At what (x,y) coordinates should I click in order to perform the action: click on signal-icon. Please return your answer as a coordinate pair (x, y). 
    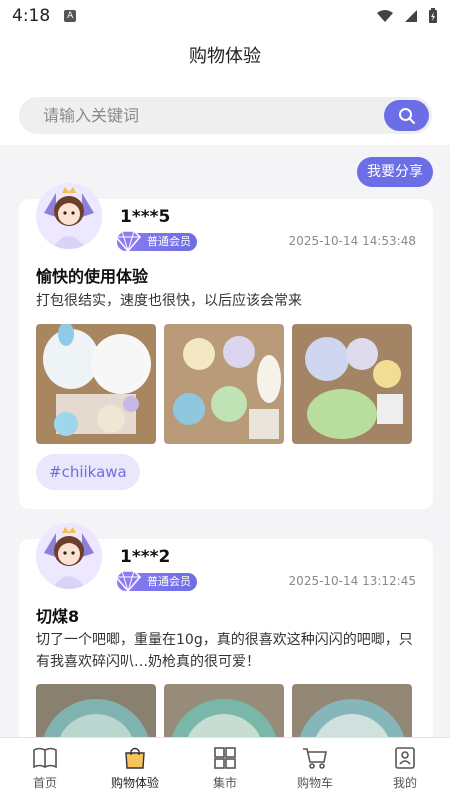
    Looking at the image, I should click on (411, 16).